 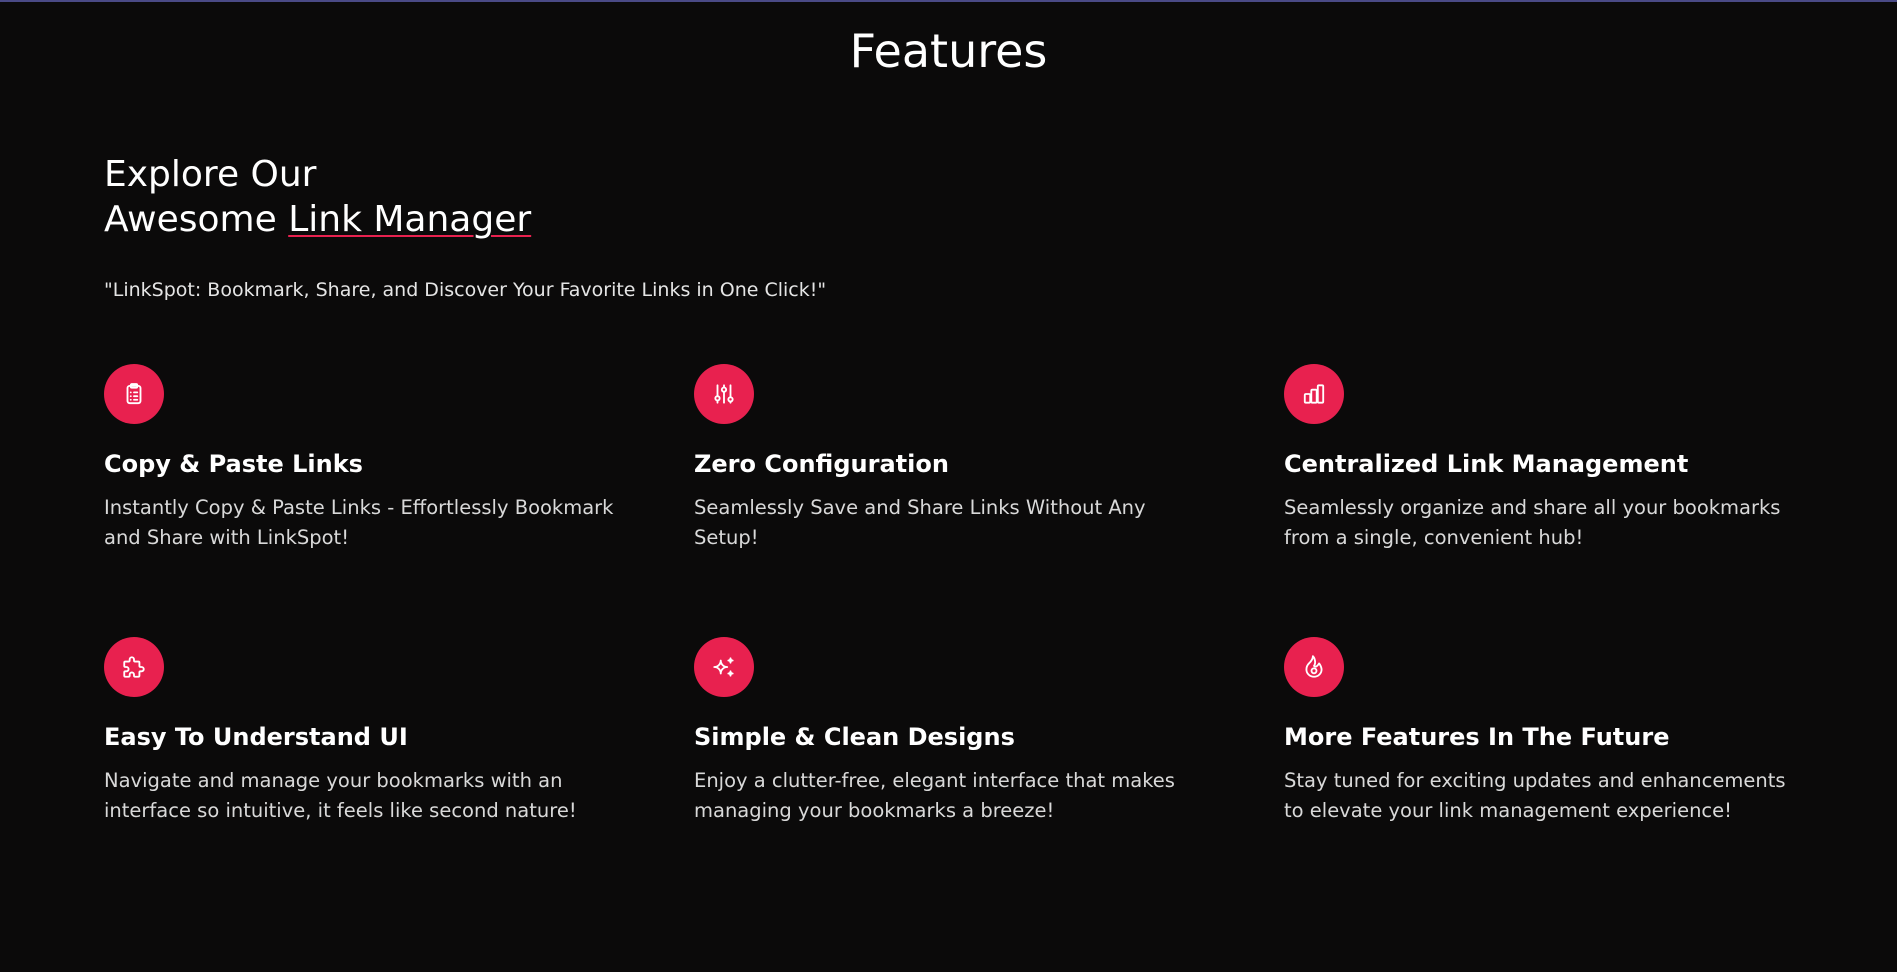 What do you see at coordinates (1314, 394) in the screenshot?
I see `bar-chart-icon` at bounding box center [1314, 394].